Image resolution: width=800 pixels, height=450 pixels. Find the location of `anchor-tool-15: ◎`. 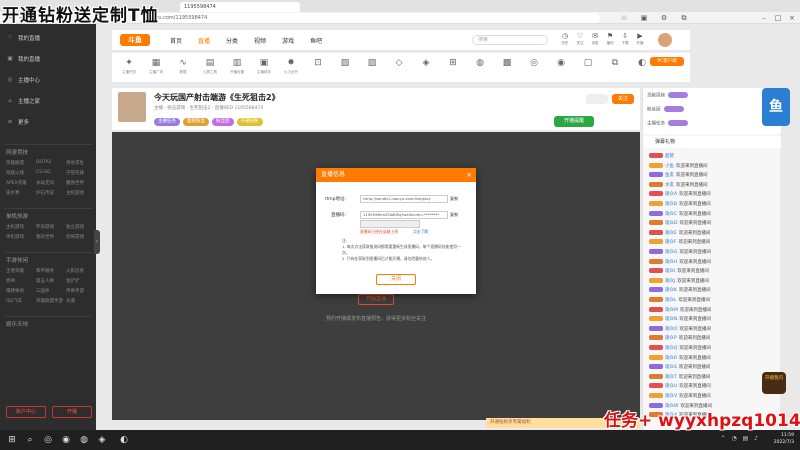

anchor-tool-15: ◎ is located at coordinates (534, 63).